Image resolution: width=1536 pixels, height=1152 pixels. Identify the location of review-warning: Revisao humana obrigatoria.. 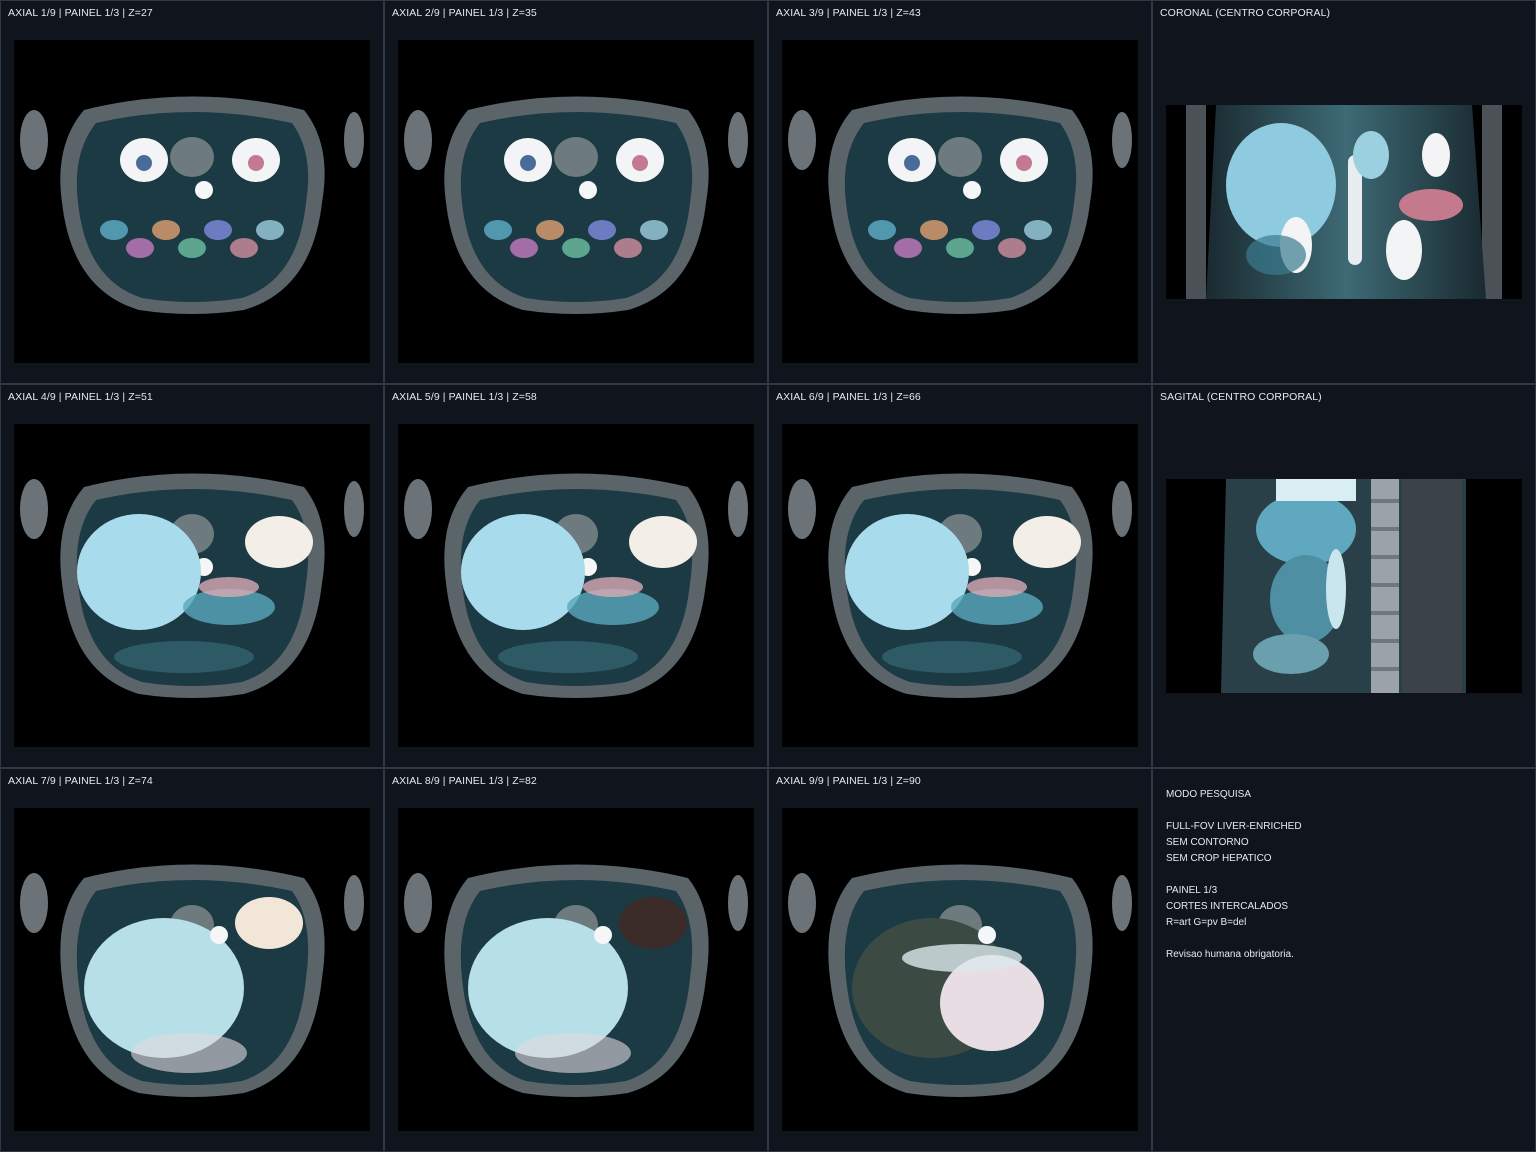
(1230, 954).